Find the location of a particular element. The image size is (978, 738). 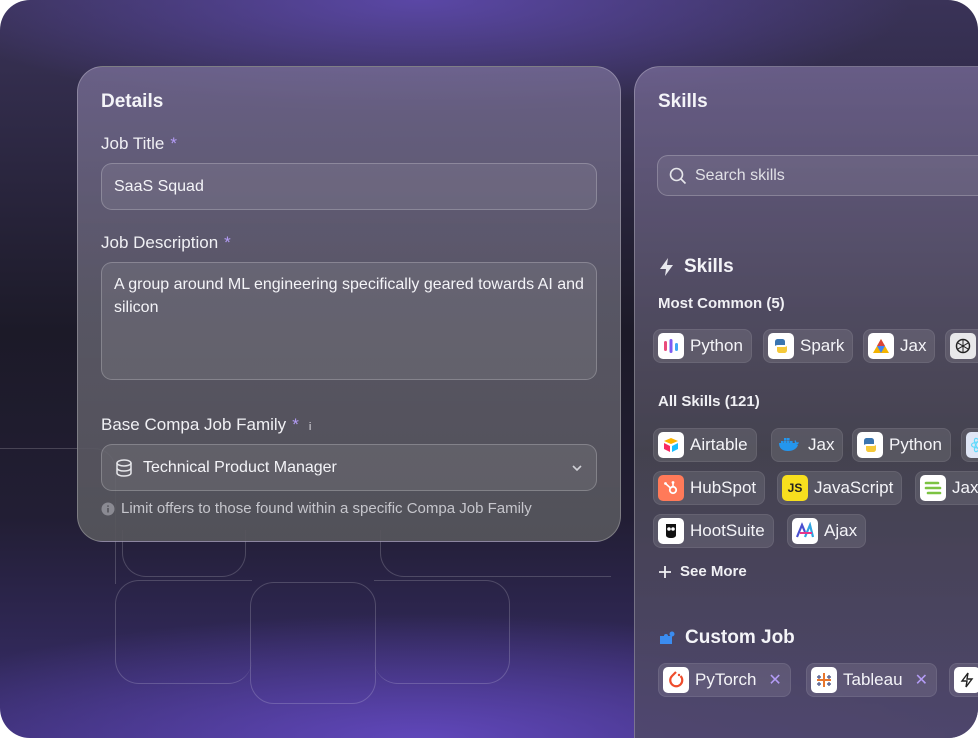

plus-icon is located at coordinates (665, 571).